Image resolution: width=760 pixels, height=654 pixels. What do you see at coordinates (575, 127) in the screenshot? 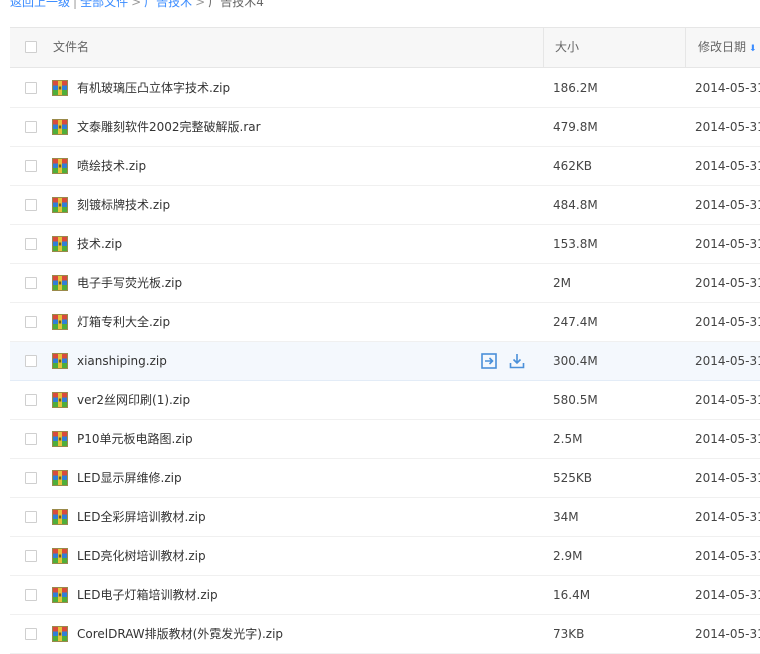
I see `file-size: 479.8M` at bounding box center [575, 127].